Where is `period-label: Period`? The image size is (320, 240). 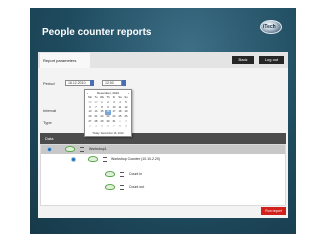 period-label: Period is located at coordinates (49, 83).